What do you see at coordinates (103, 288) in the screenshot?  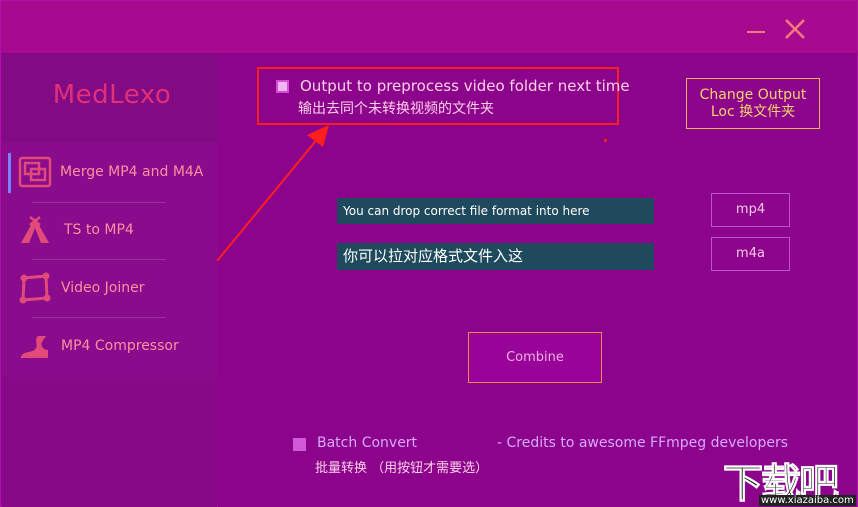 I see `sidebar-item-label: Video Joiner` at bounding box center [103, 288].